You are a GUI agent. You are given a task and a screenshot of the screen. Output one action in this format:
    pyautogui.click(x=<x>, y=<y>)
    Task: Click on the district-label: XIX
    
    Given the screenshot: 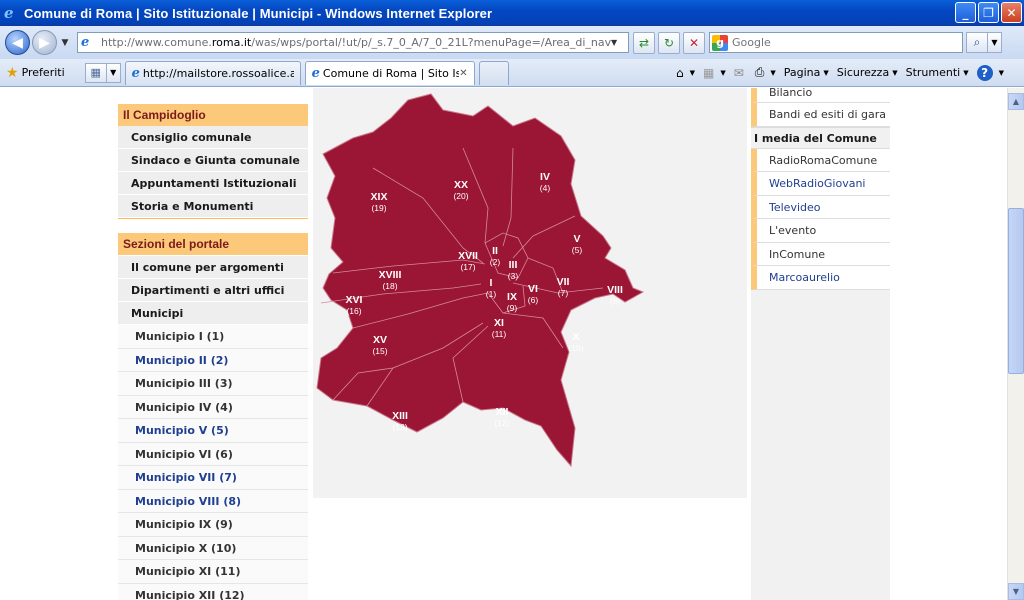 What is the action you would take?
    pyautogui.click(x=379, y=197)
    